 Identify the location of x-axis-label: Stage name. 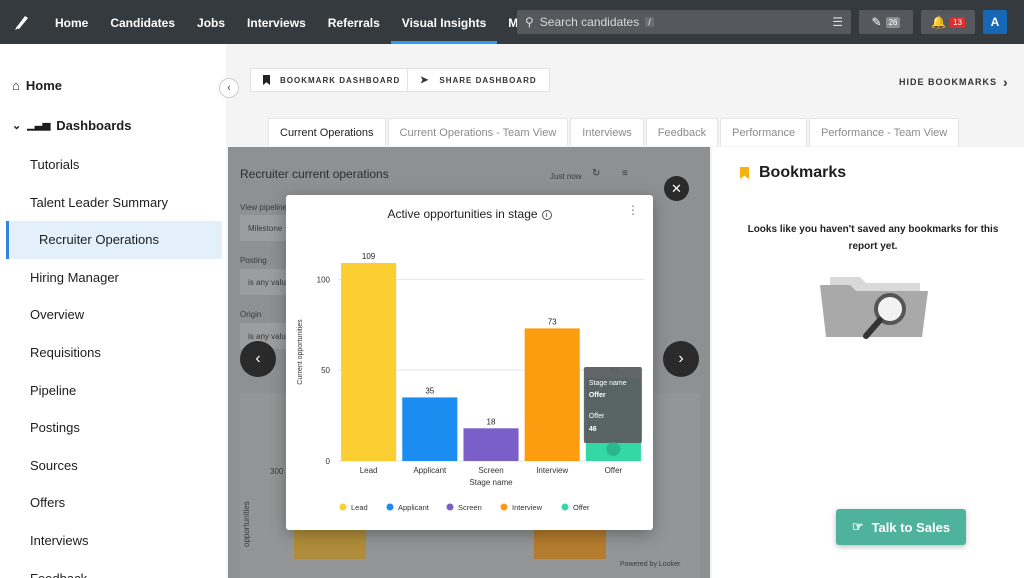
(491, 482).